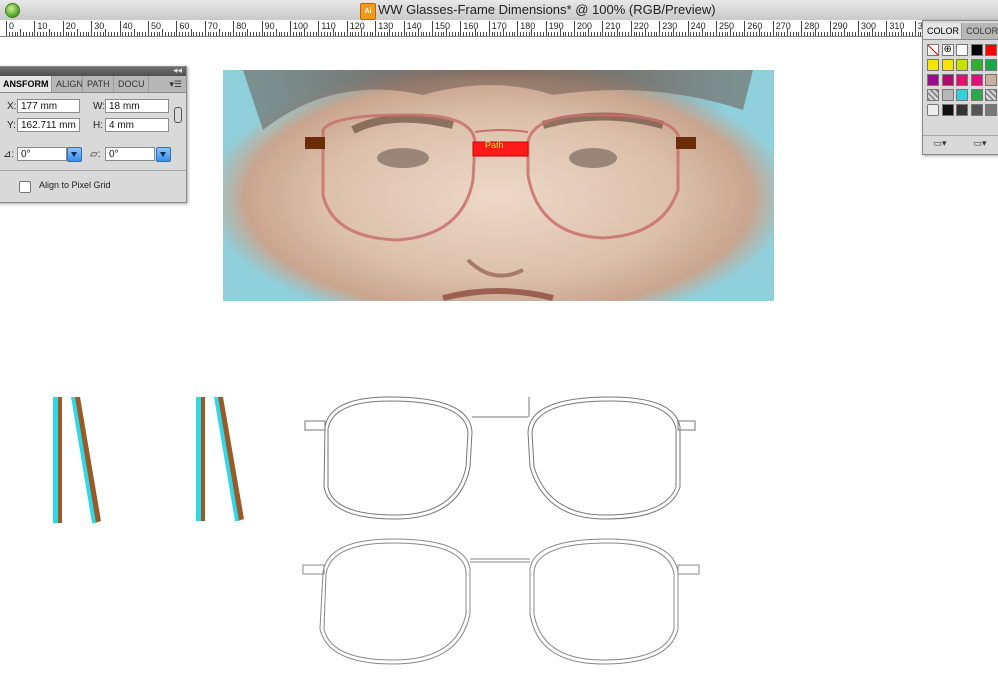 The image size is (998, 687). I want to click on tab-transform: ANSFORM, so click(26, 84).